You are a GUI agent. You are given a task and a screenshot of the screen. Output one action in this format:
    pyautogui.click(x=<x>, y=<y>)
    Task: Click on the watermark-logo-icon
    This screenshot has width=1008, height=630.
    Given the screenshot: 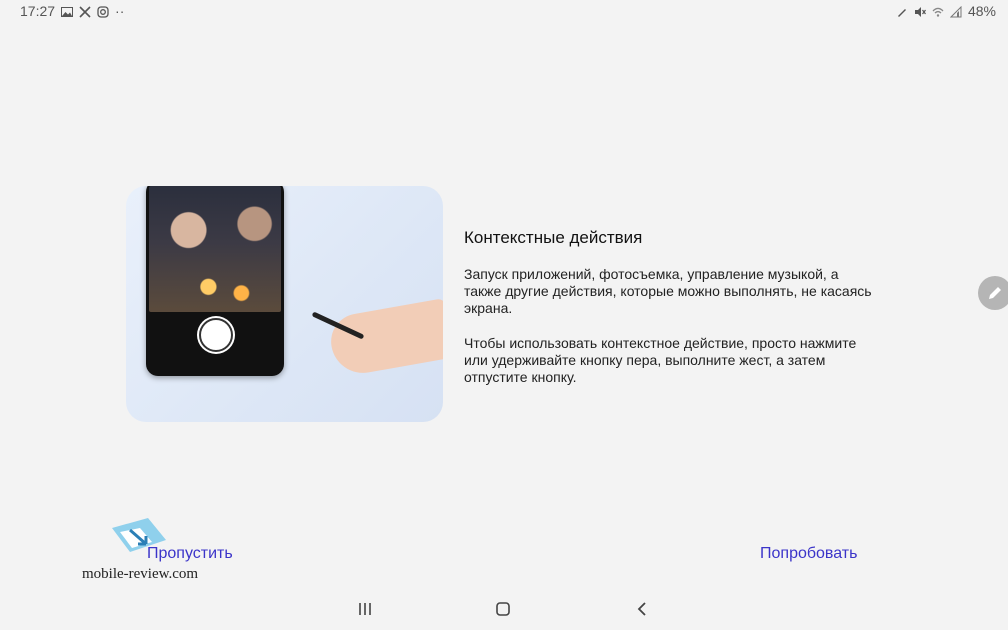 What is the action you would take?
    pyautogui.click(x=139, y=535)
    